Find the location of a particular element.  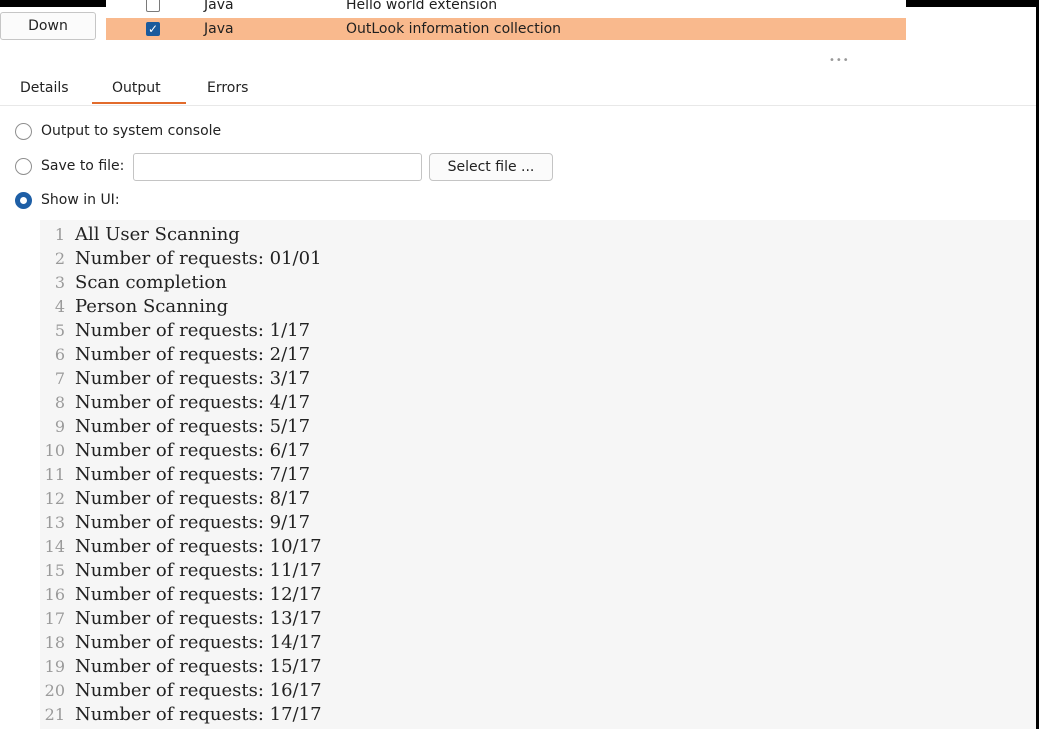

extension-name: OutLook information collection is located at coordinates (454, 29).